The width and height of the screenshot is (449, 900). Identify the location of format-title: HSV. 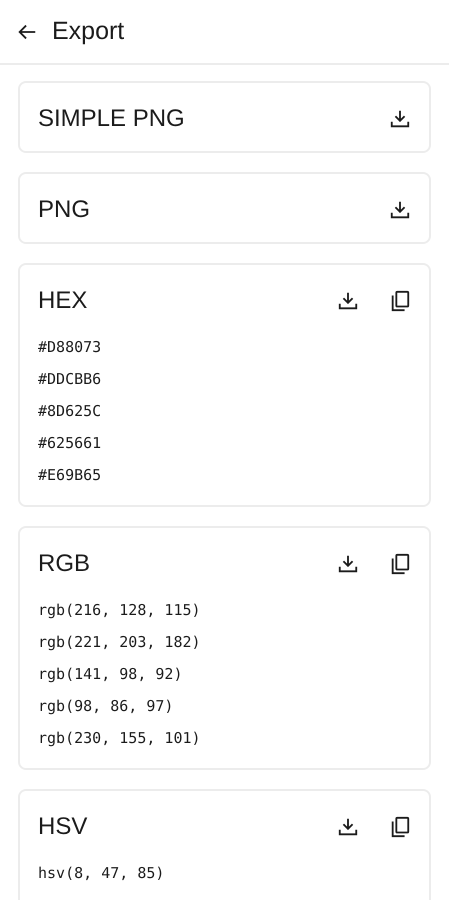
(63, 827).